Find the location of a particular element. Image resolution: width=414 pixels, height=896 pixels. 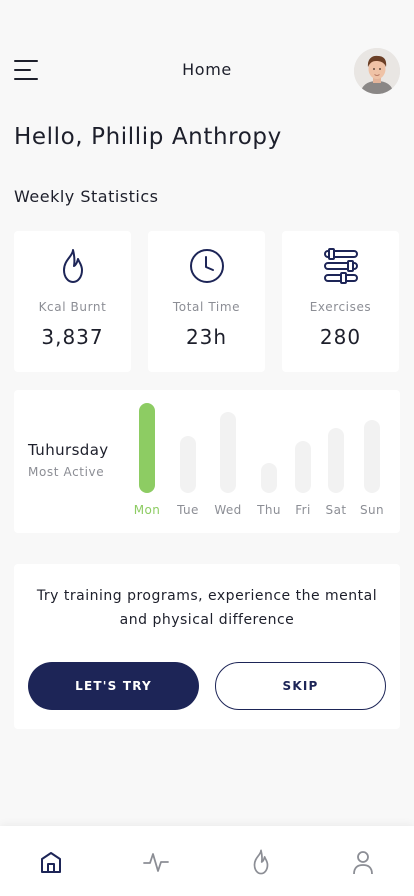

activity-bar-fri is located at coordinates (303, 467).